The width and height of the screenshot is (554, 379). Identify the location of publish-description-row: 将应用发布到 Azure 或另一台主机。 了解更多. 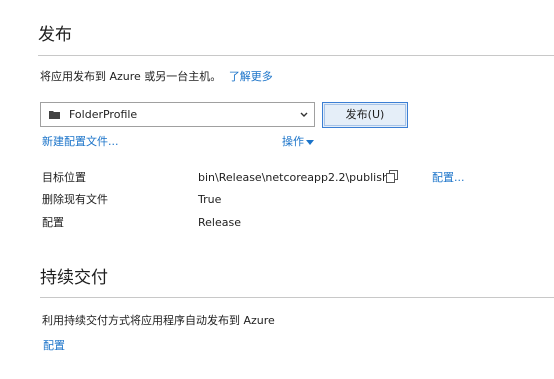
(156, 77).